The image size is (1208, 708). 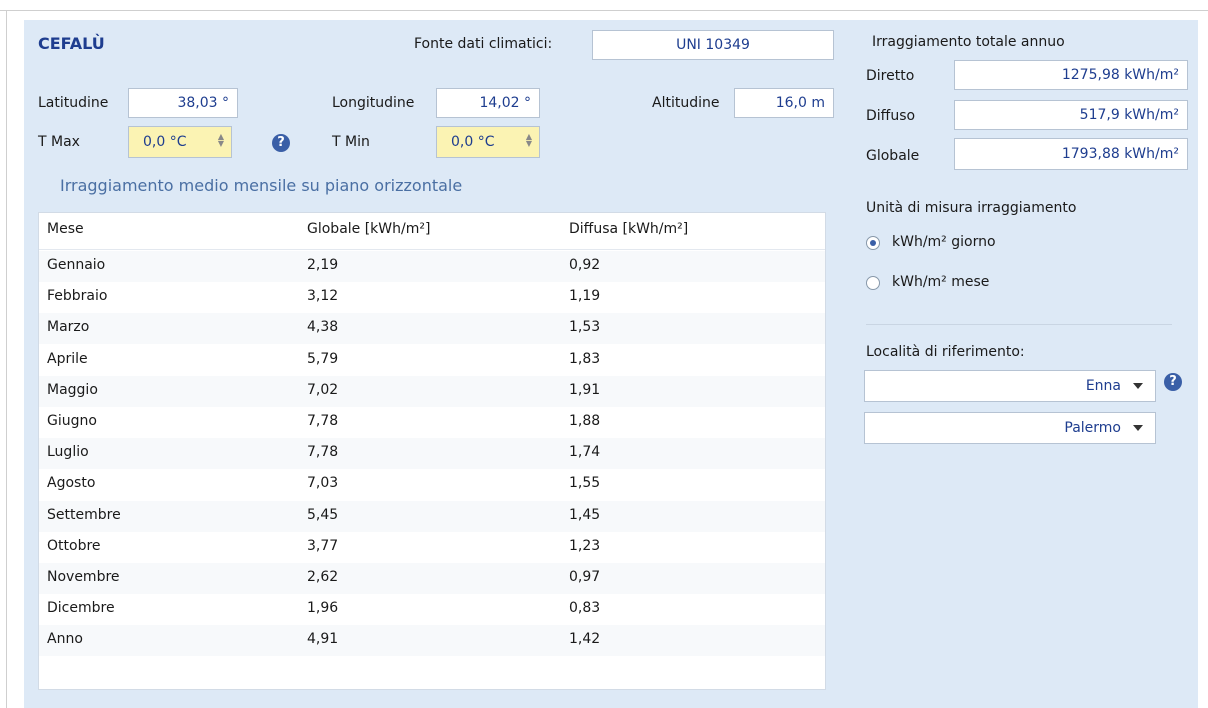 What do you see at coordinates (323, 608) in the screenshot?
I see `global-cell: 1,96` at bounding box center [323, 608].